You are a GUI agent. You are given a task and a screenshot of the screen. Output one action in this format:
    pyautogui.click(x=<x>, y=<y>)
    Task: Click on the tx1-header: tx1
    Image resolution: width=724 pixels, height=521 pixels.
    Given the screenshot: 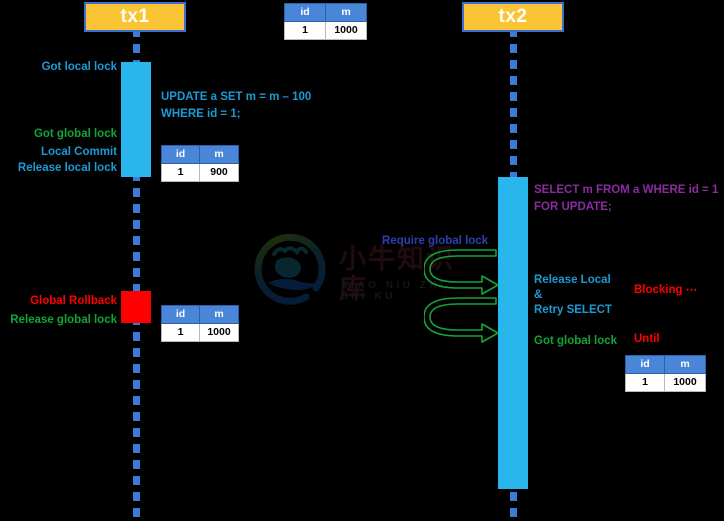 What is the action you would take?
    pyautogui.click(x=135, y=17)
    